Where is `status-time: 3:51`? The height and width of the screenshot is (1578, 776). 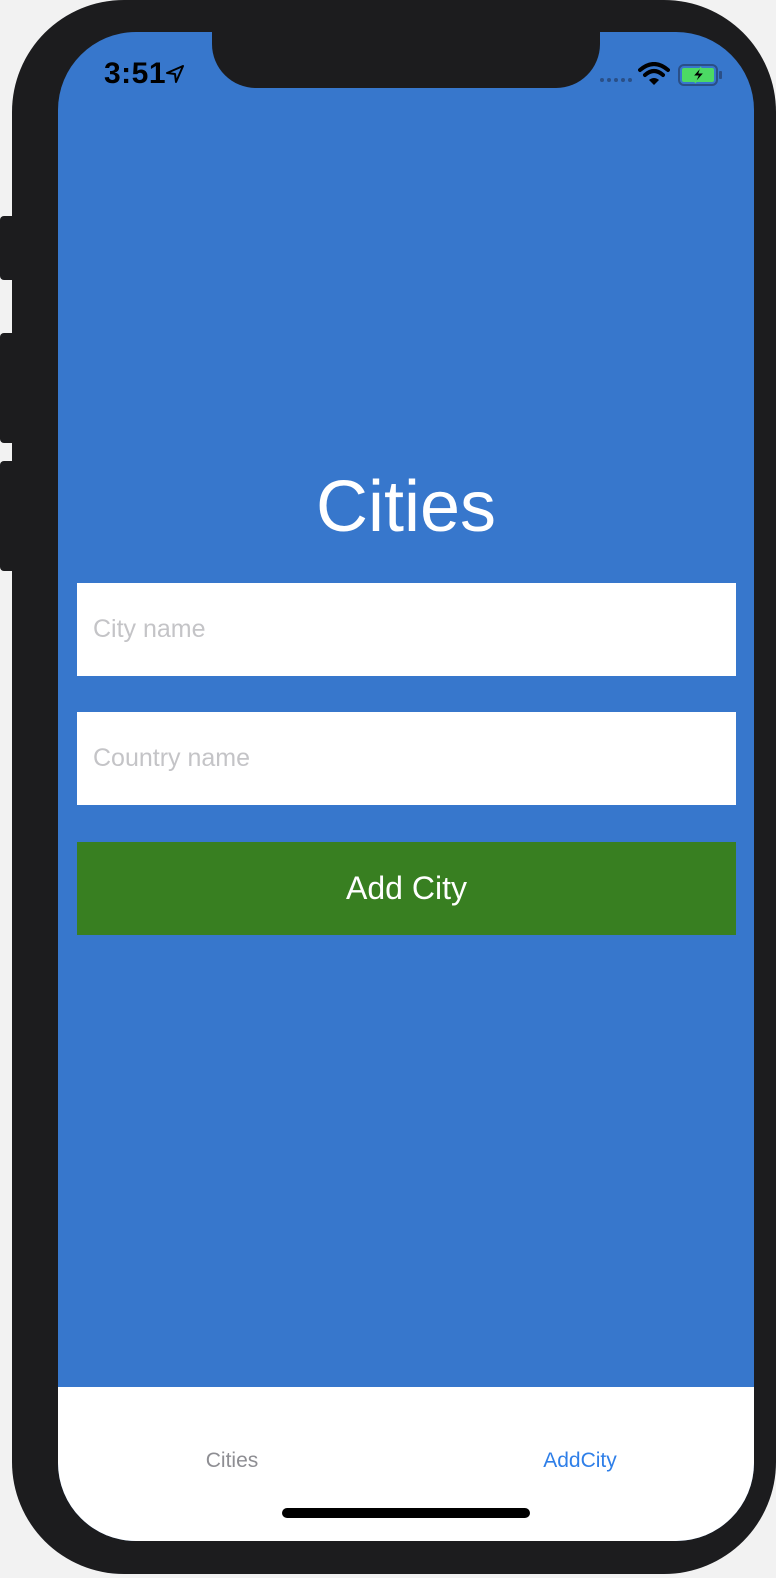 status-time: 3:51 is located at coordinates (135, 73).